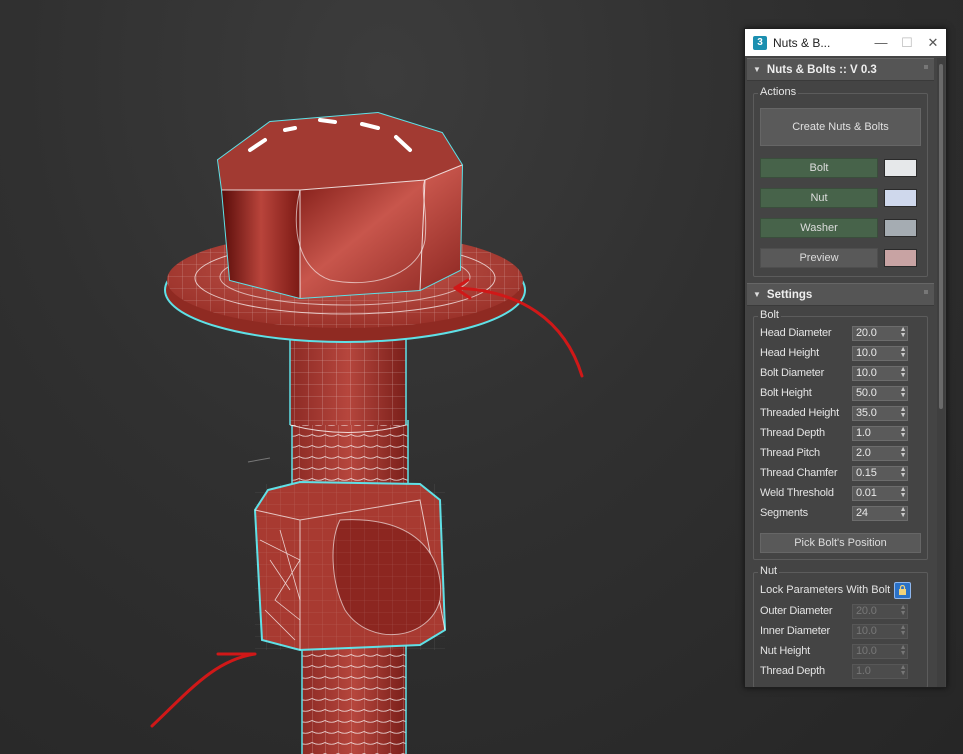 The image size is (963, 754). Describe the element at coordinates (799, 473) in the screenshot. I see `thread-chamfer-label: Thread Chamfer` at that location.